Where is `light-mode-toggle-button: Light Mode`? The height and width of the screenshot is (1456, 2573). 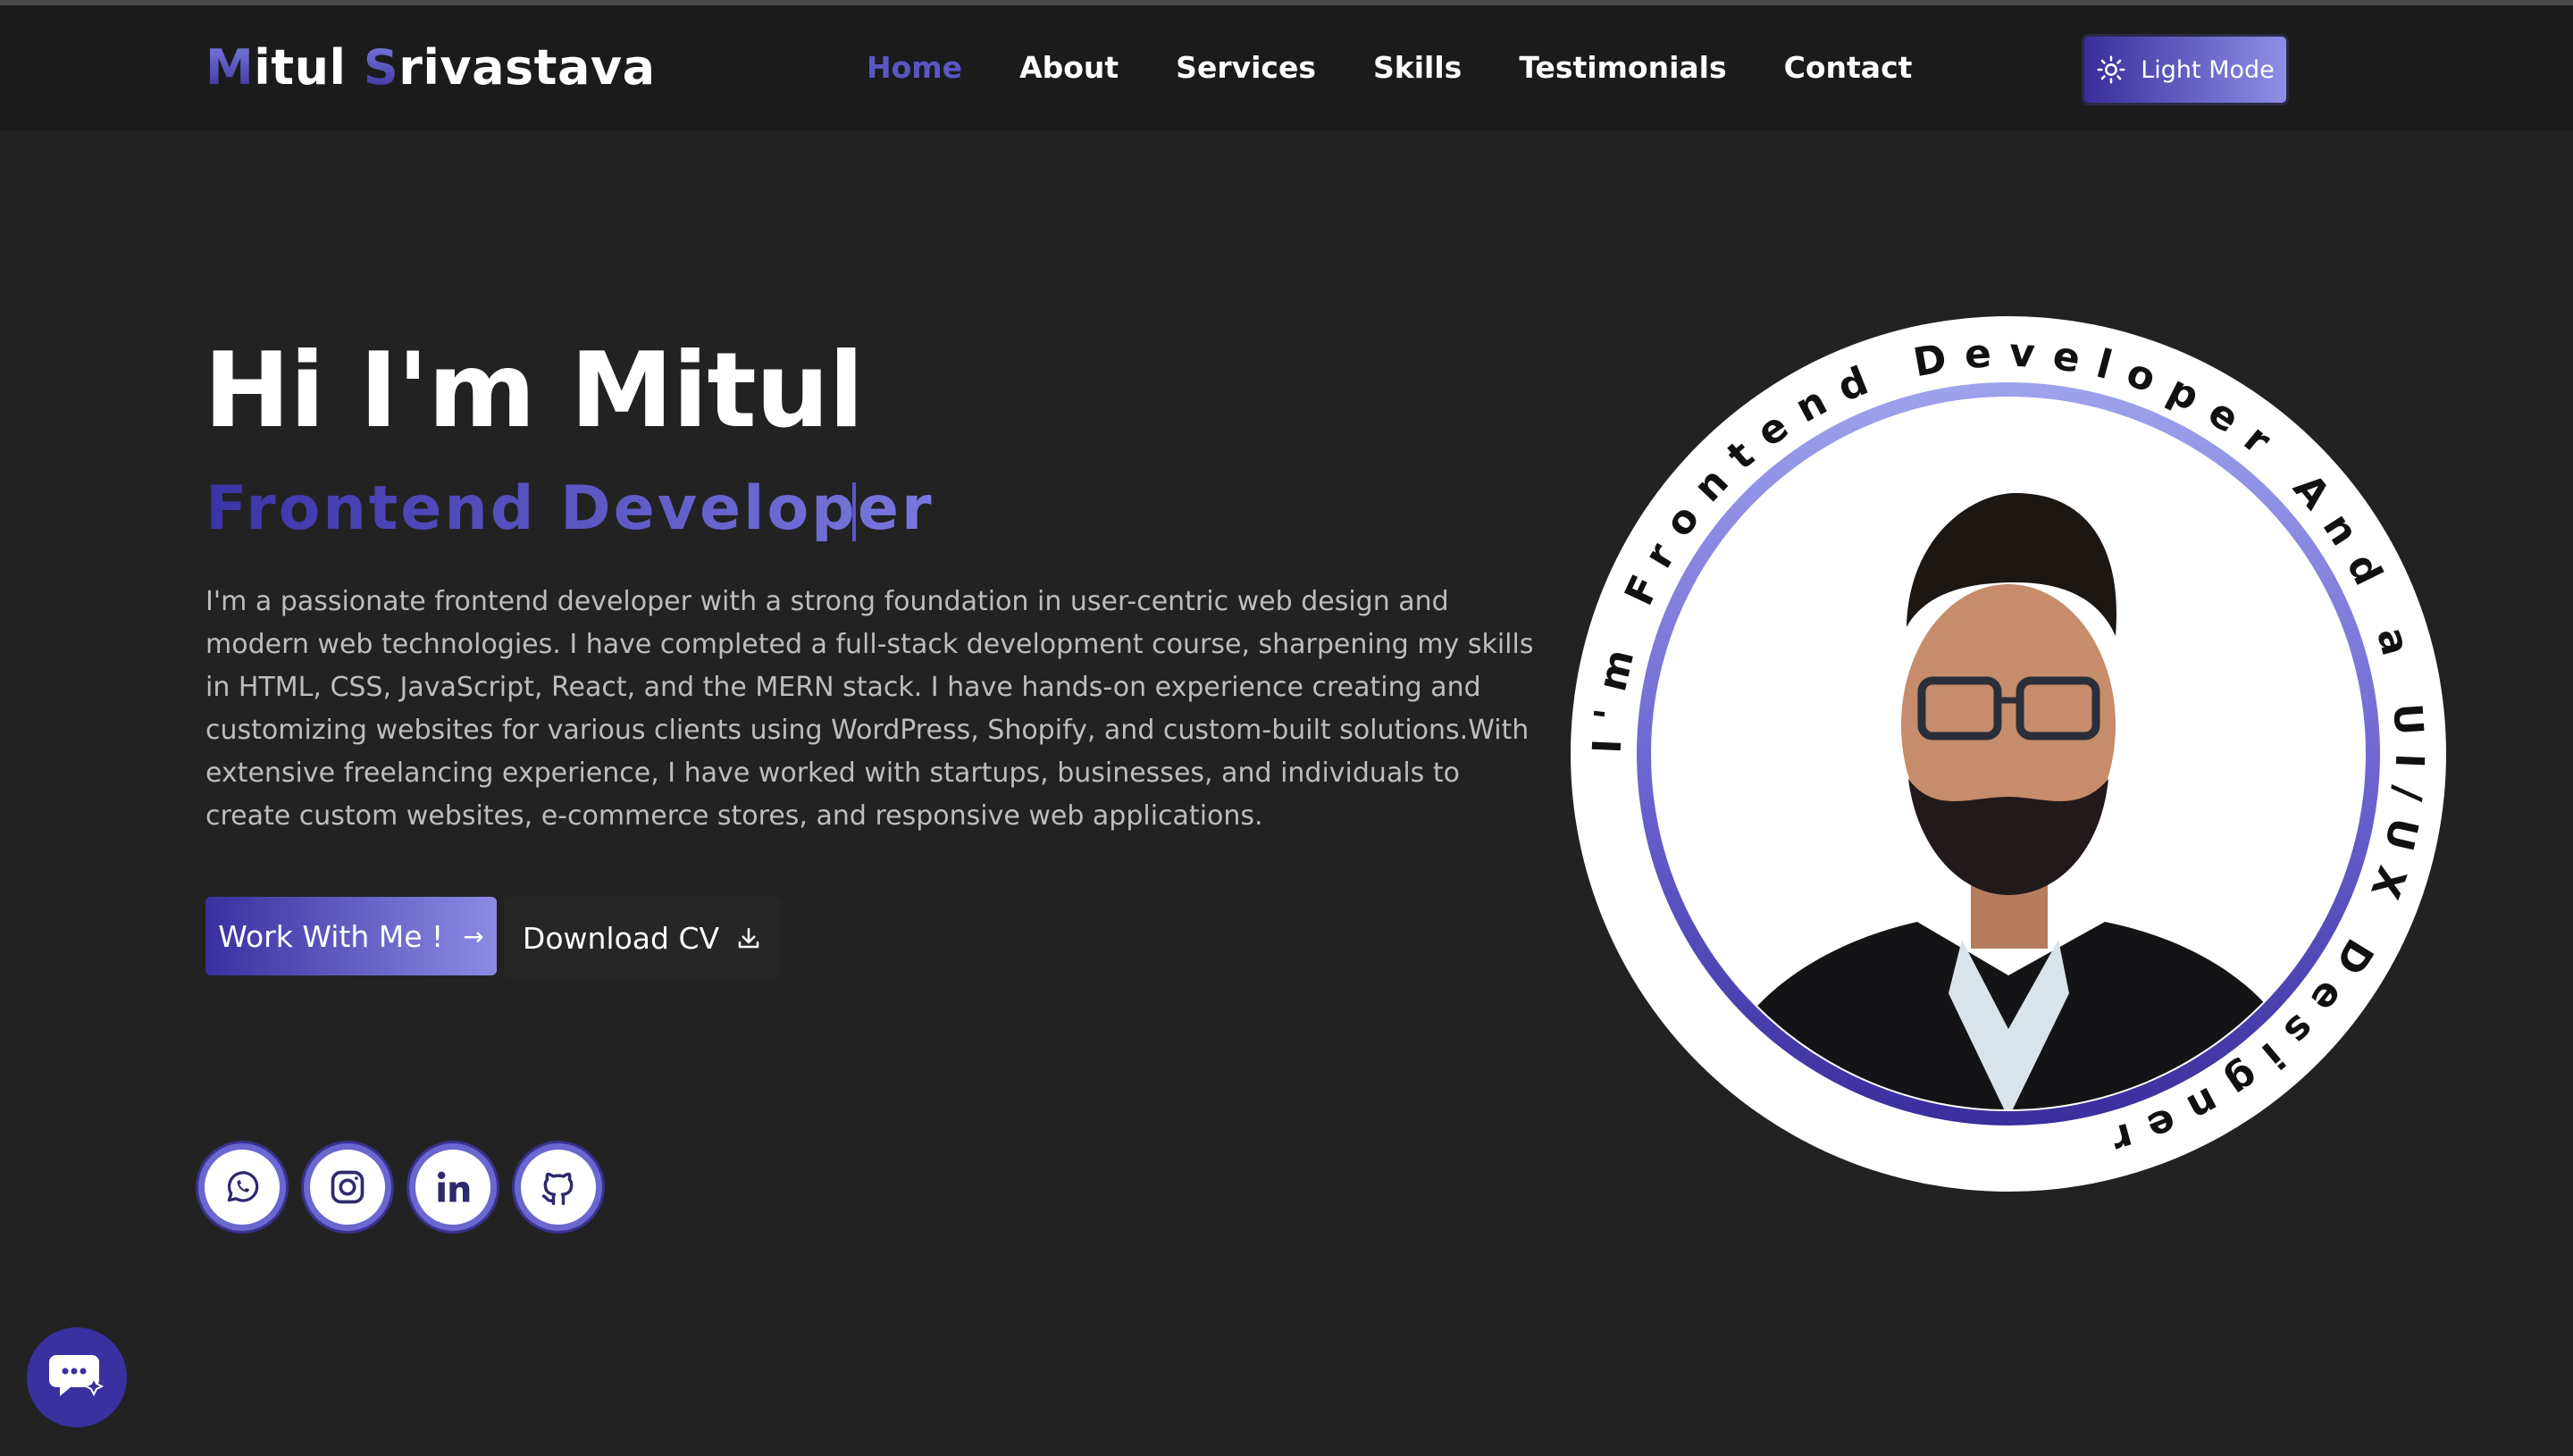 light-mode-toggle-button: Light Mode is located at coordinates (2185, 69).